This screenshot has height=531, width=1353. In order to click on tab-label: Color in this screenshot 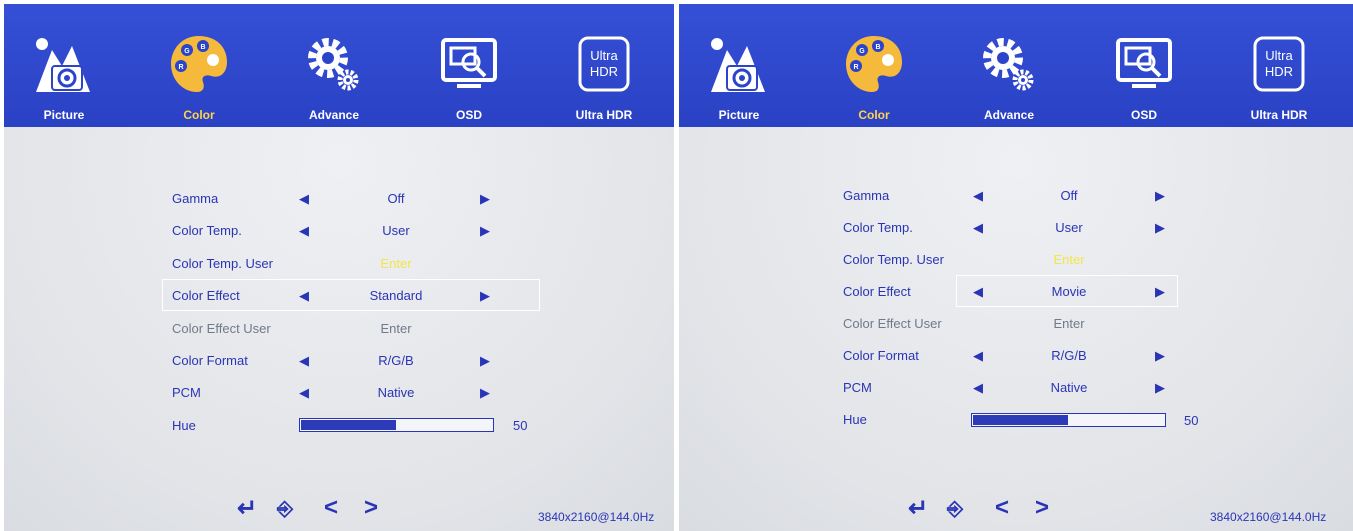, I will do `click(874, 115)`.